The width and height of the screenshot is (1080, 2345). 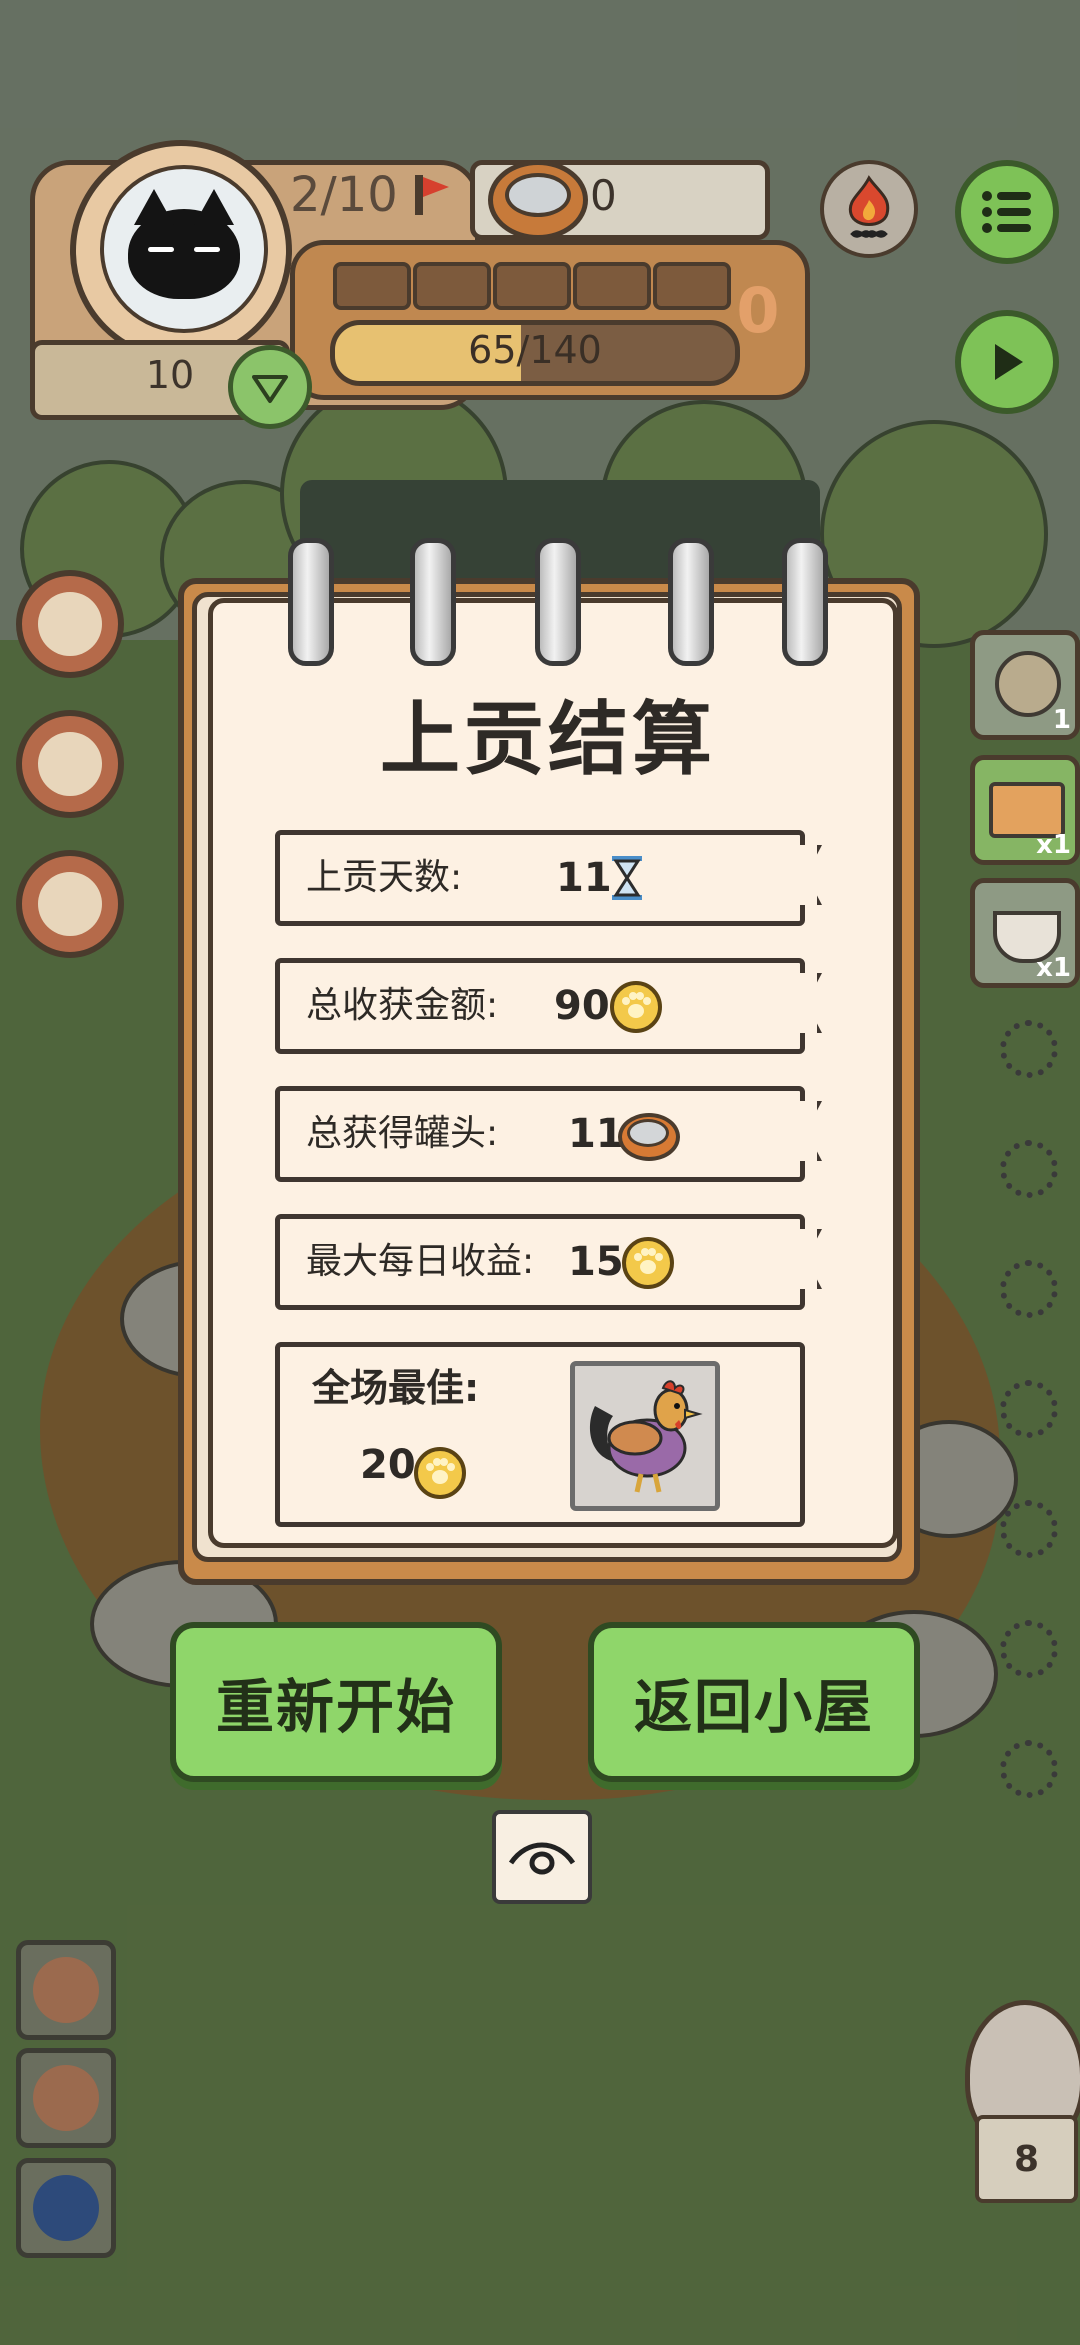 I want to click on side-item-ticket: x1, so click(x=1025, y=810).